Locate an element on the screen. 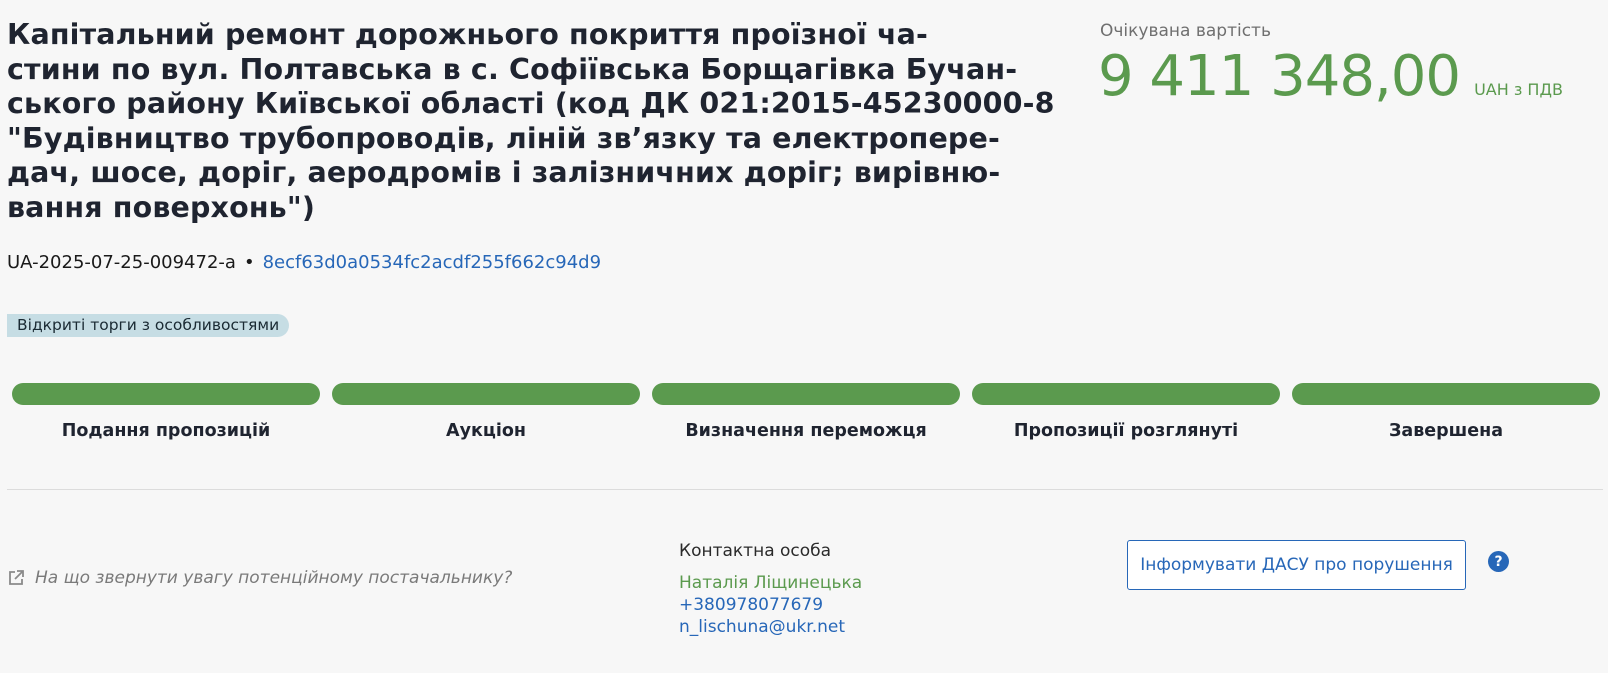 The image size is (1608, 673). contact-email-link: n_lischuna@ukr.net is located at coordinates (770, 627).